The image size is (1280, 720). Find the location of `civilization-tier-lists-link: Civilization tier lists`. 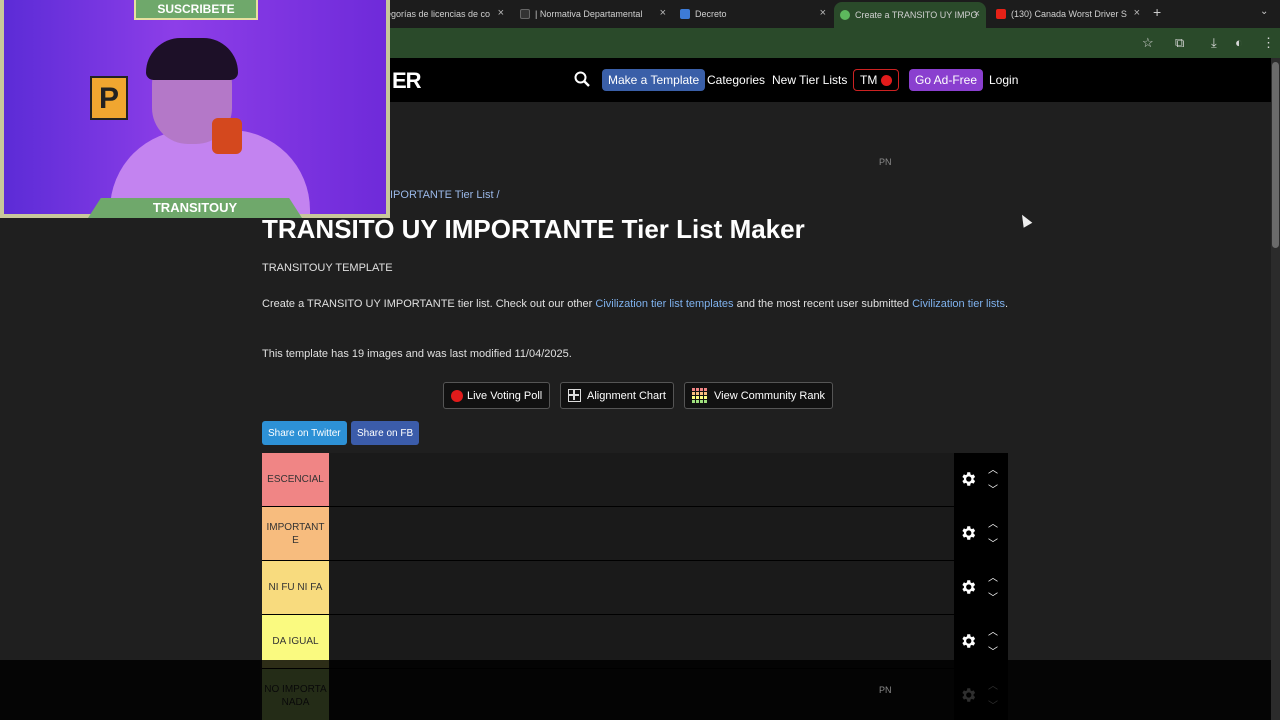

civilization-tier-lists-link: Civilization tier lists is located at coordinates (958, 304).